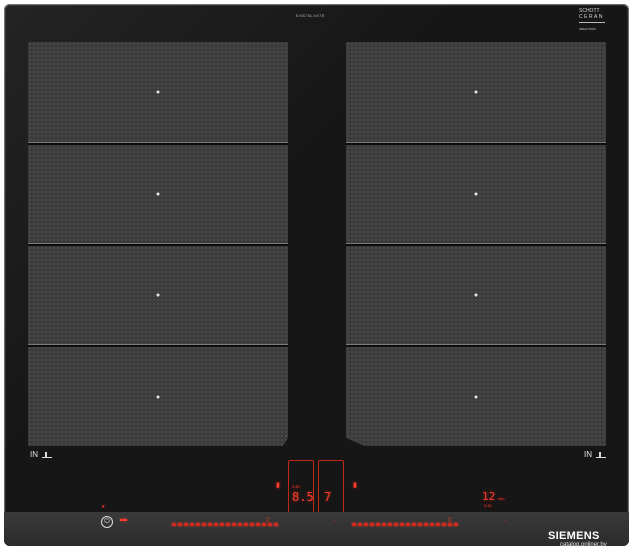  What do you see at coordinates (505, 521) in the screenshot?
I see `timer-button: ◦` at bounding box center [505, 521].